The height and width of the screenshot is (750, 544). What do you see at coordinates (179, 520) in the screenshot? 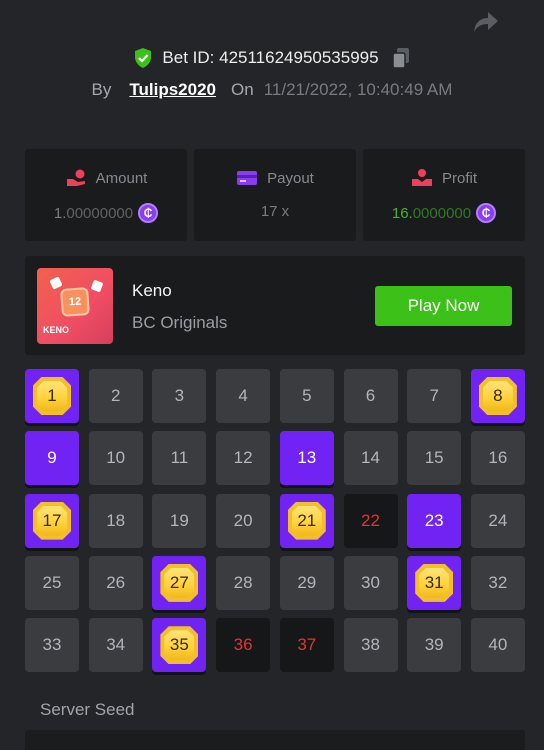
I see `keno-tile-19: 19` at bounding box center [179, 520].